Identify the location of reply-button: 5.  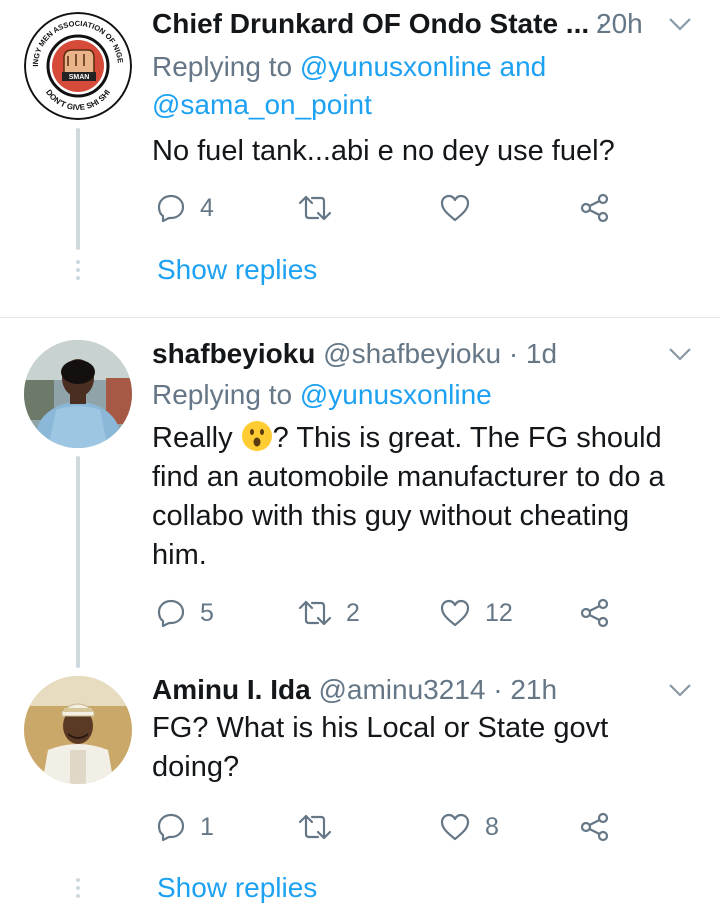
(185, 613).